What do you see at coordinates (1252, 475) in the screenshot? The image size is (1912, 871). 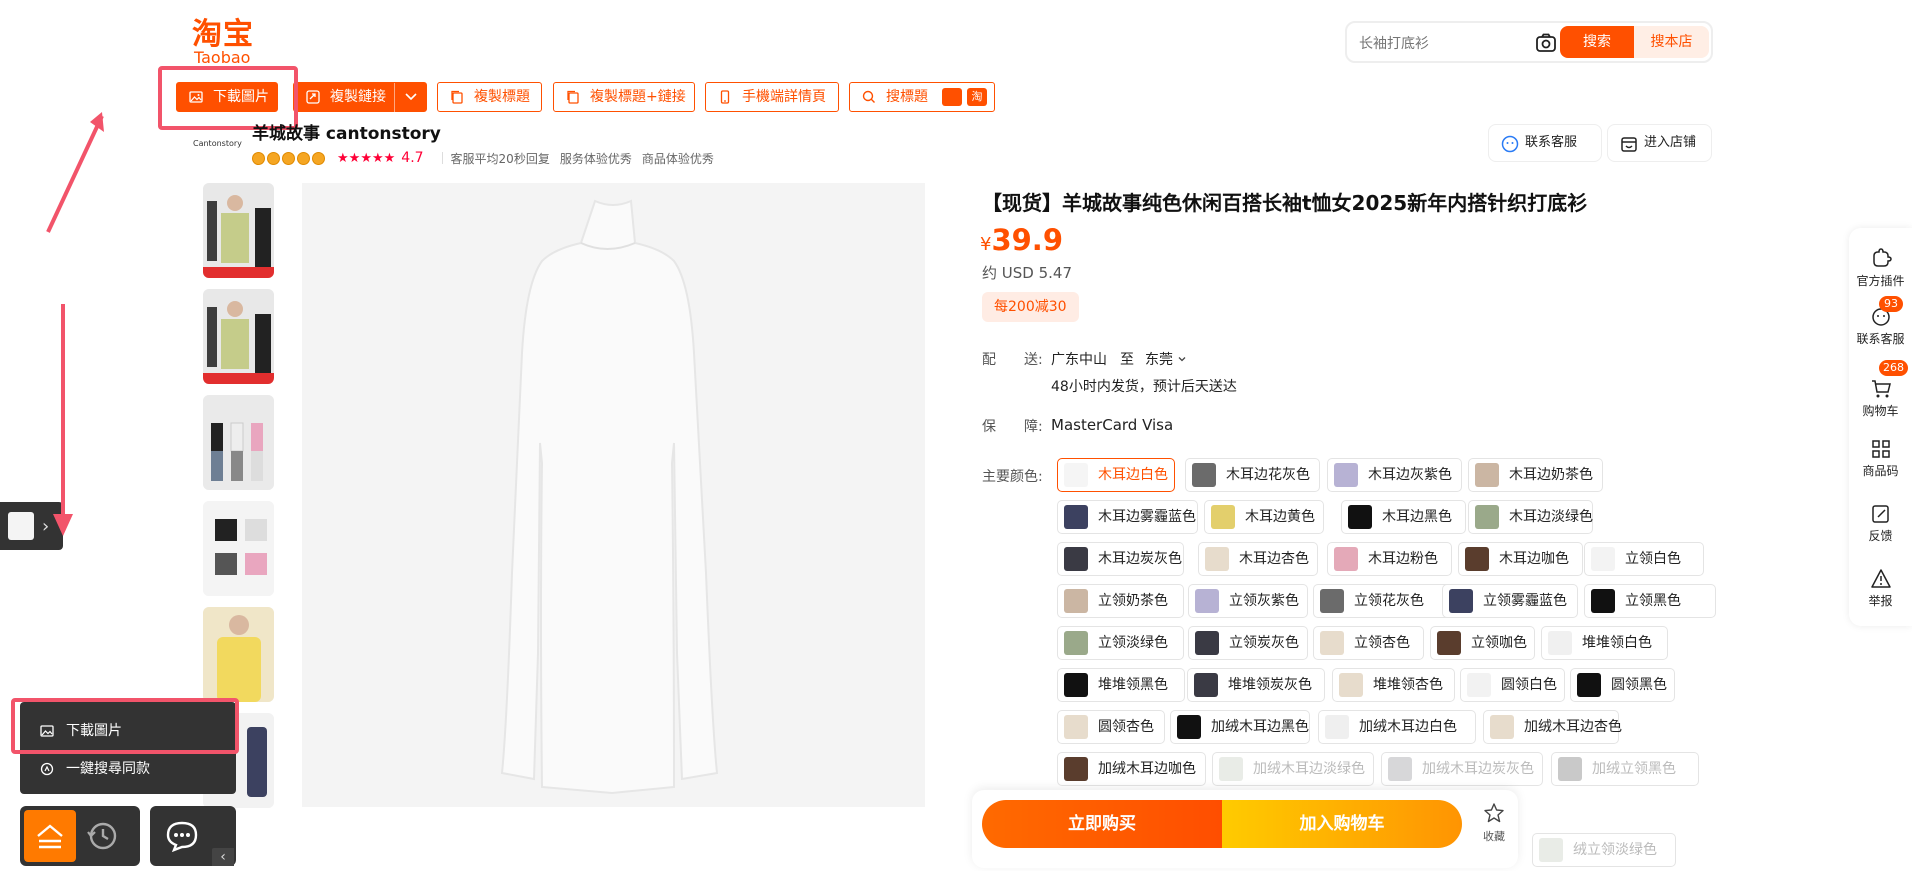 I see `color-swatch-option: 木耳边花灰色` at bounding box center [1252, 475].